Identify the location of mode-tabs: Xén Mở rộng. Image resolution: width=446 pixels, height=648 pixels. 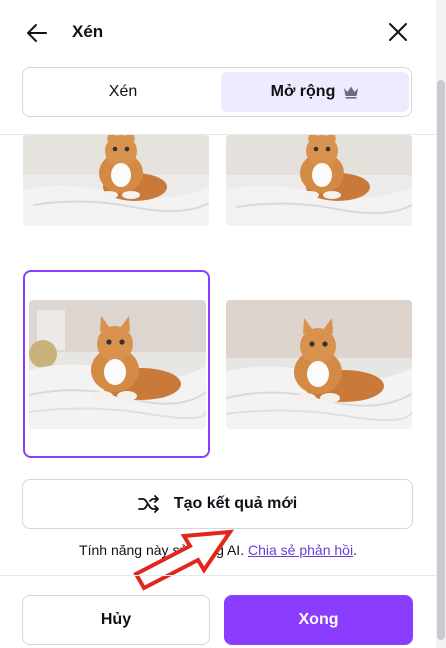
(217, 92).